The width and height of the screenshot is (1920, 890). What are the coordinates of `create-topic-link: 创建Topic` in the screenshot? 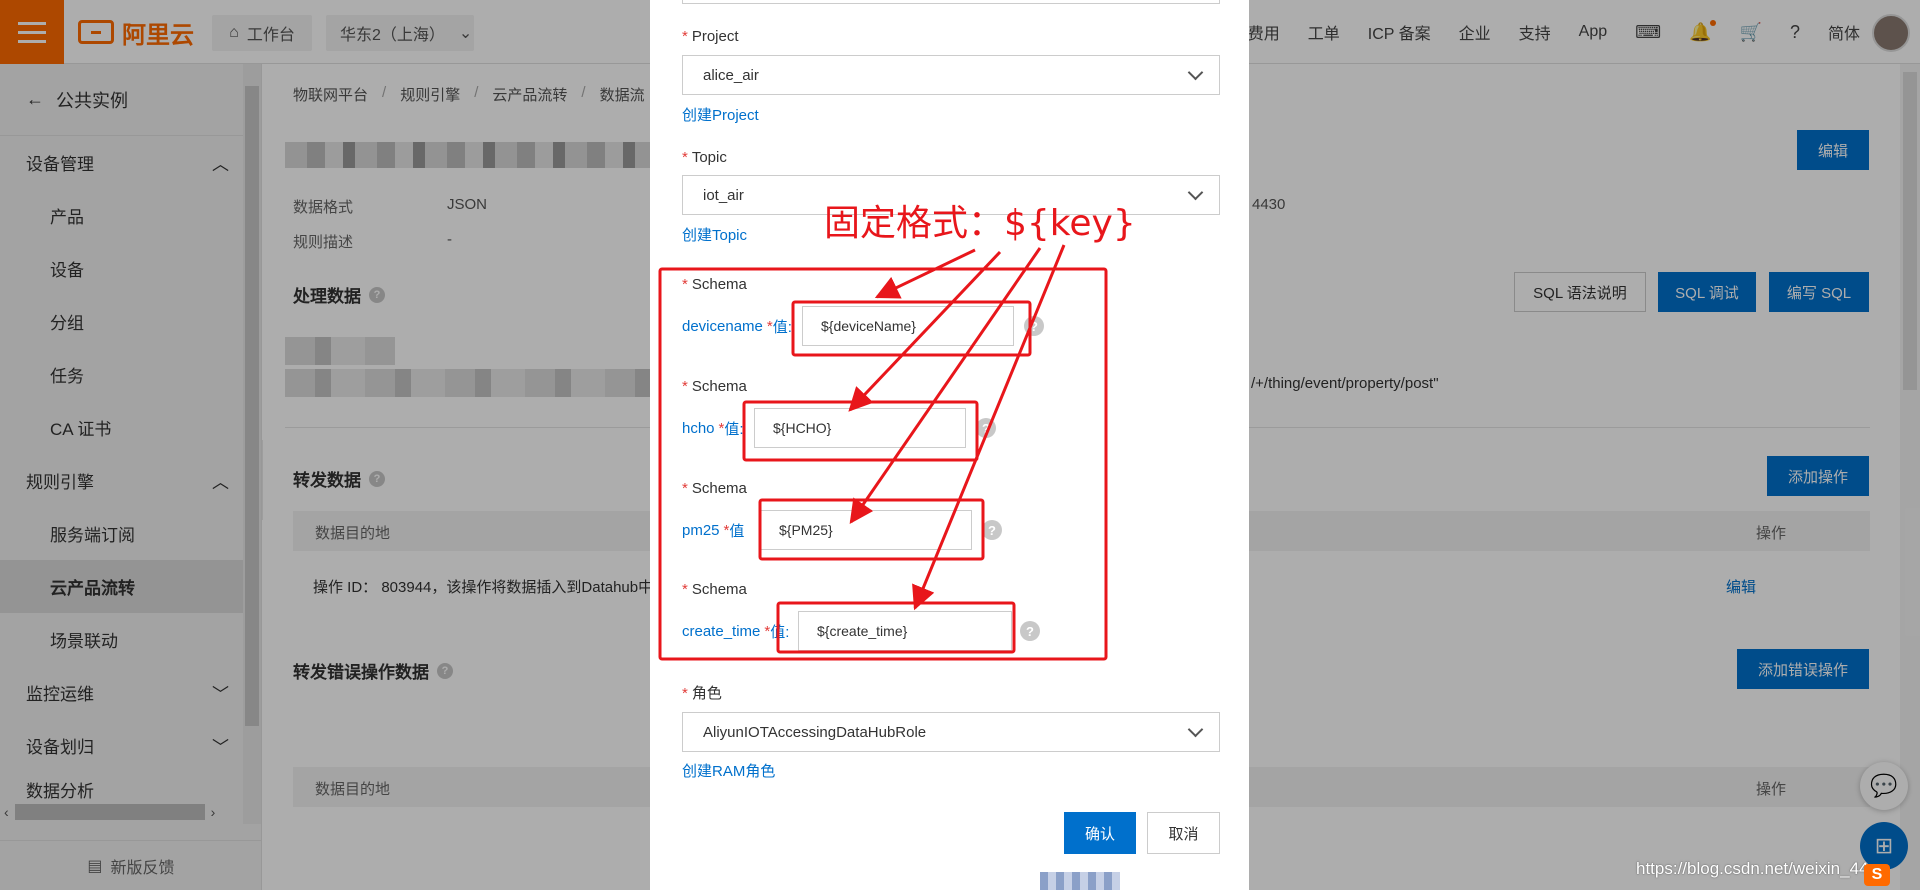 It's located at (714, 234).